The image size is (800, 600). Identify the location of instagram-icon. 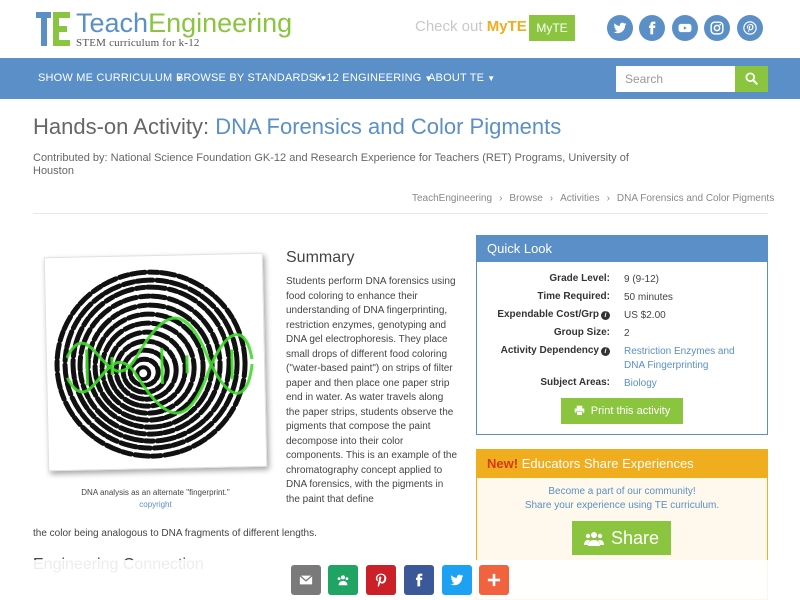
(717, 28).